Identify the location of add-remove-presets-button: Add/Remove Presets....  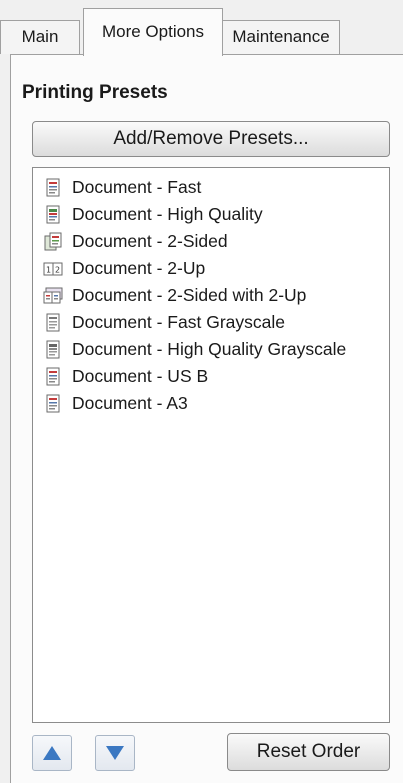
(211, 139).